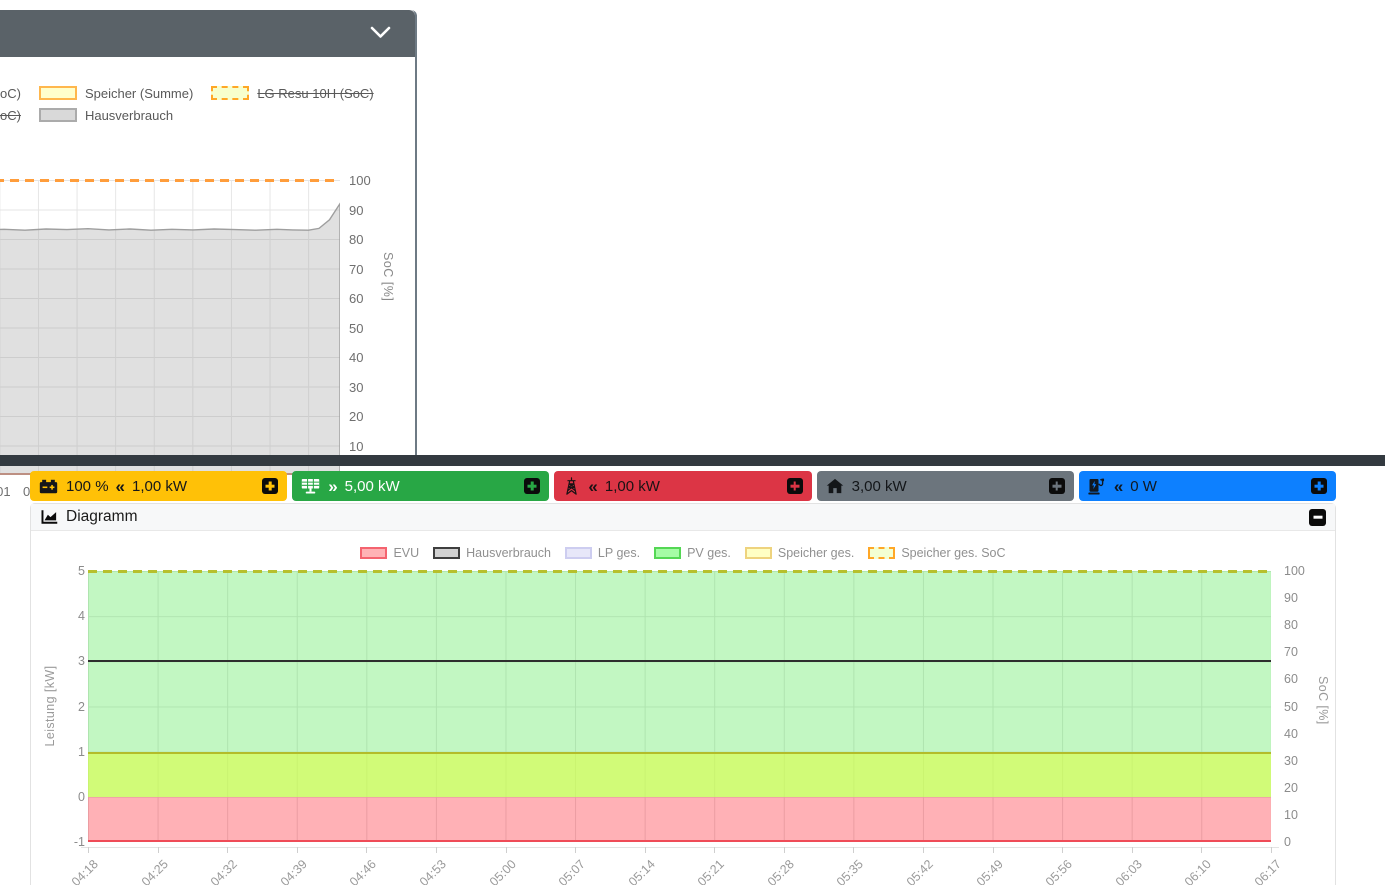 Image resolution: width=1385 pixels, height=885 pixels. Describe the element at coordinates (292, 93) in the screenshot. I see `legend-item: LG Resu 10H (SoC)` at that location.